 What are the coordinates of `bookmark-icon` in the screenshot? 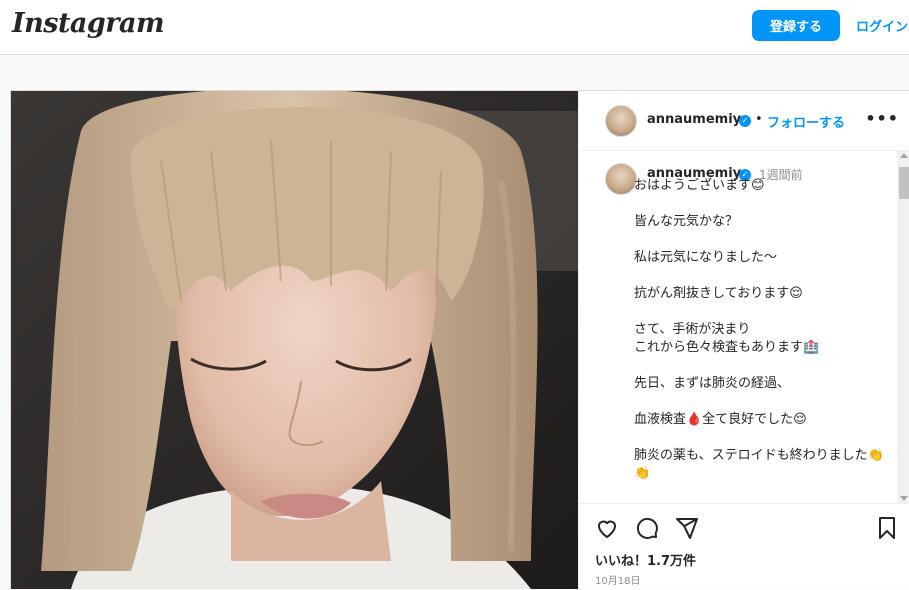 It's located at (887, 530).